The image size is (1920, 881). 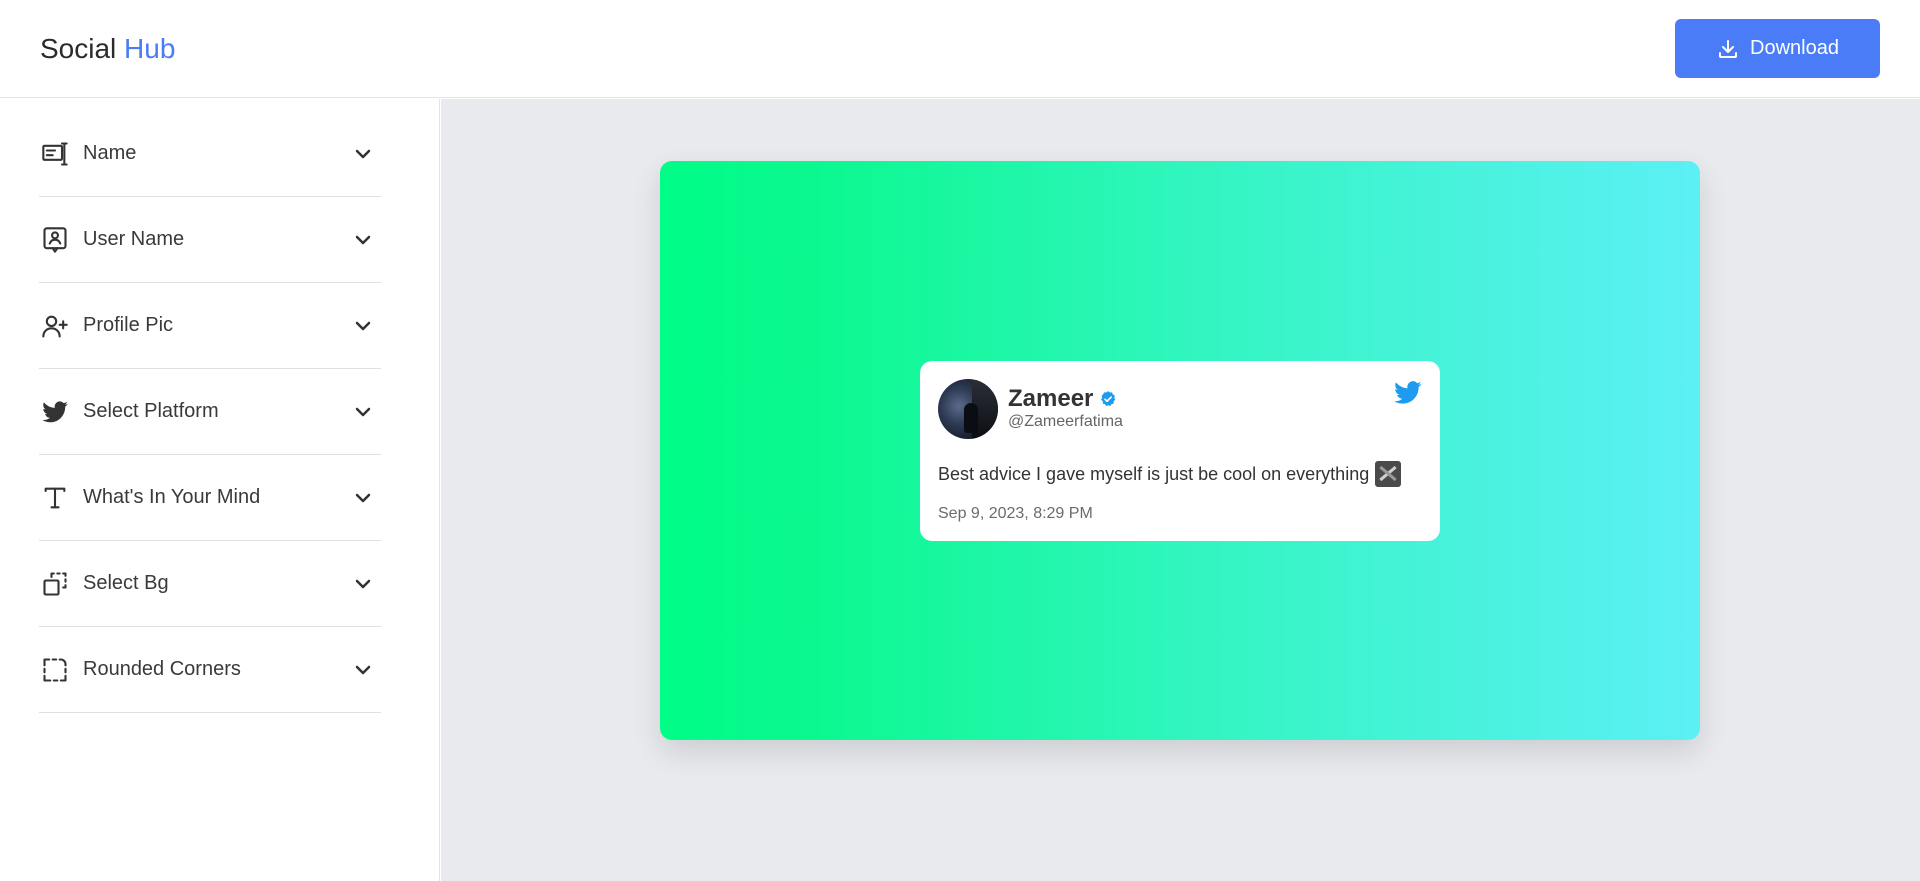 I want to click on download-button: Download, so click(x=1777, y=48).